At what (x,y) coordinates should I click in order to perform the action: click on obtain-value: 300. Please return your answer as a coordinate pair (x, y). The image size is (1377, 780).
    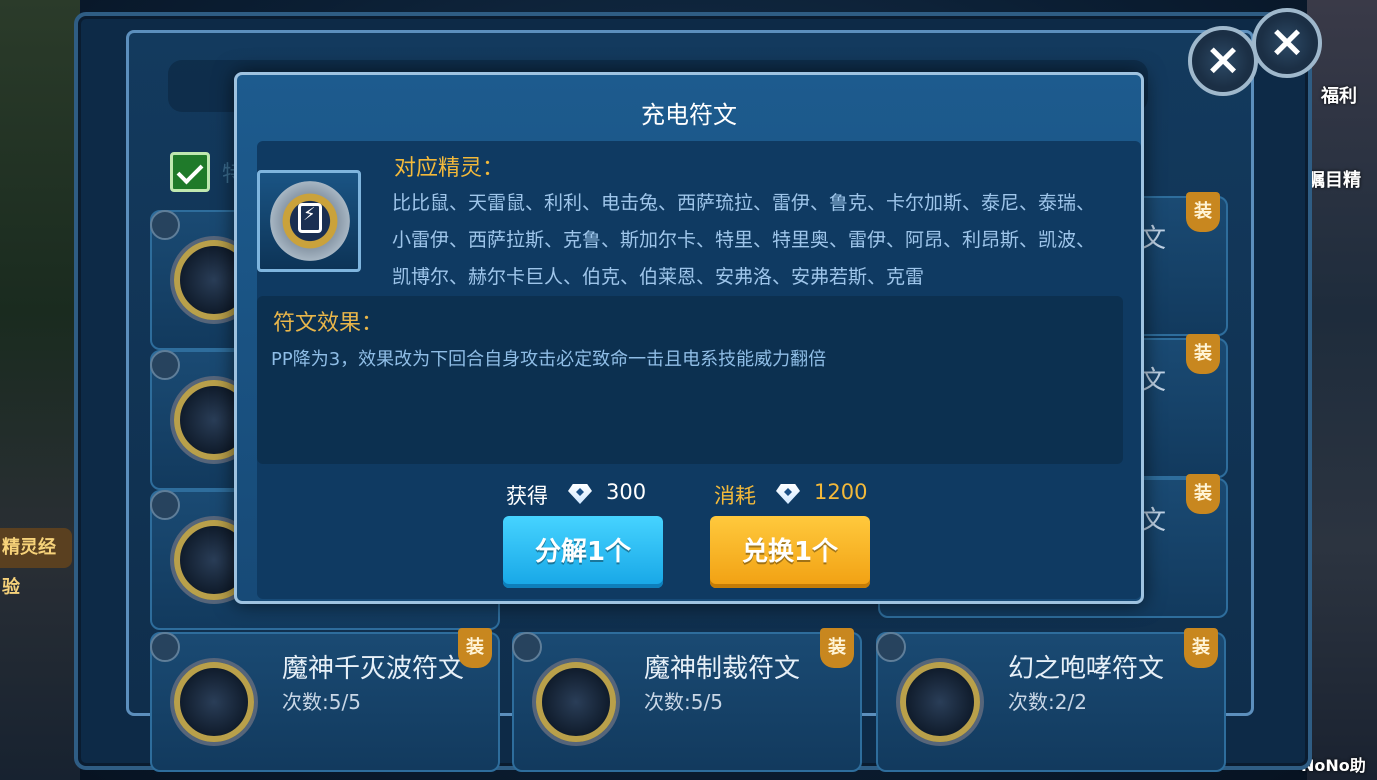
    Looking at the image, I should click on (626, 492).